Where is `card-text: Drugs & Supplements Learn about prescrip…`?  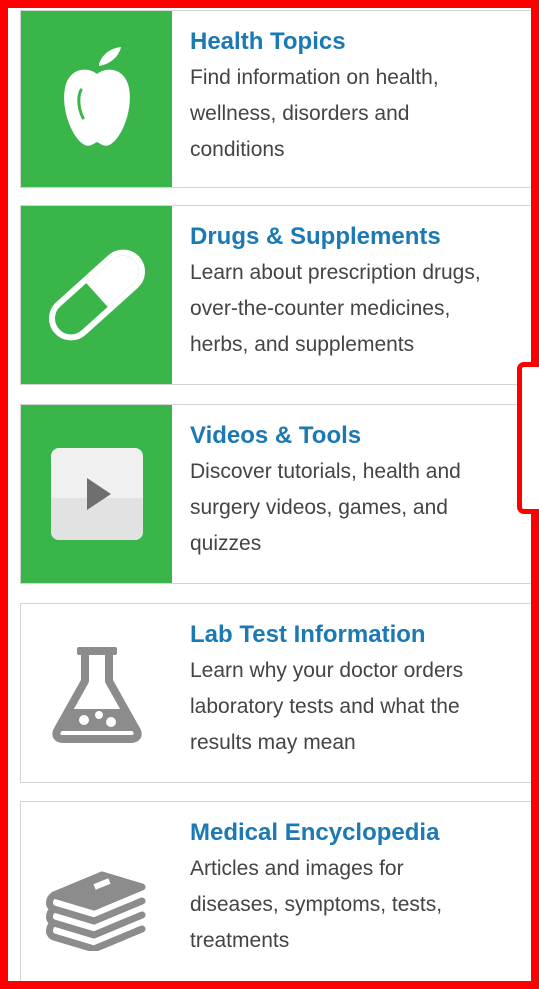 card-text: Drugs & Supplements Learn about prescrip… is located at coordinates (351, 295).